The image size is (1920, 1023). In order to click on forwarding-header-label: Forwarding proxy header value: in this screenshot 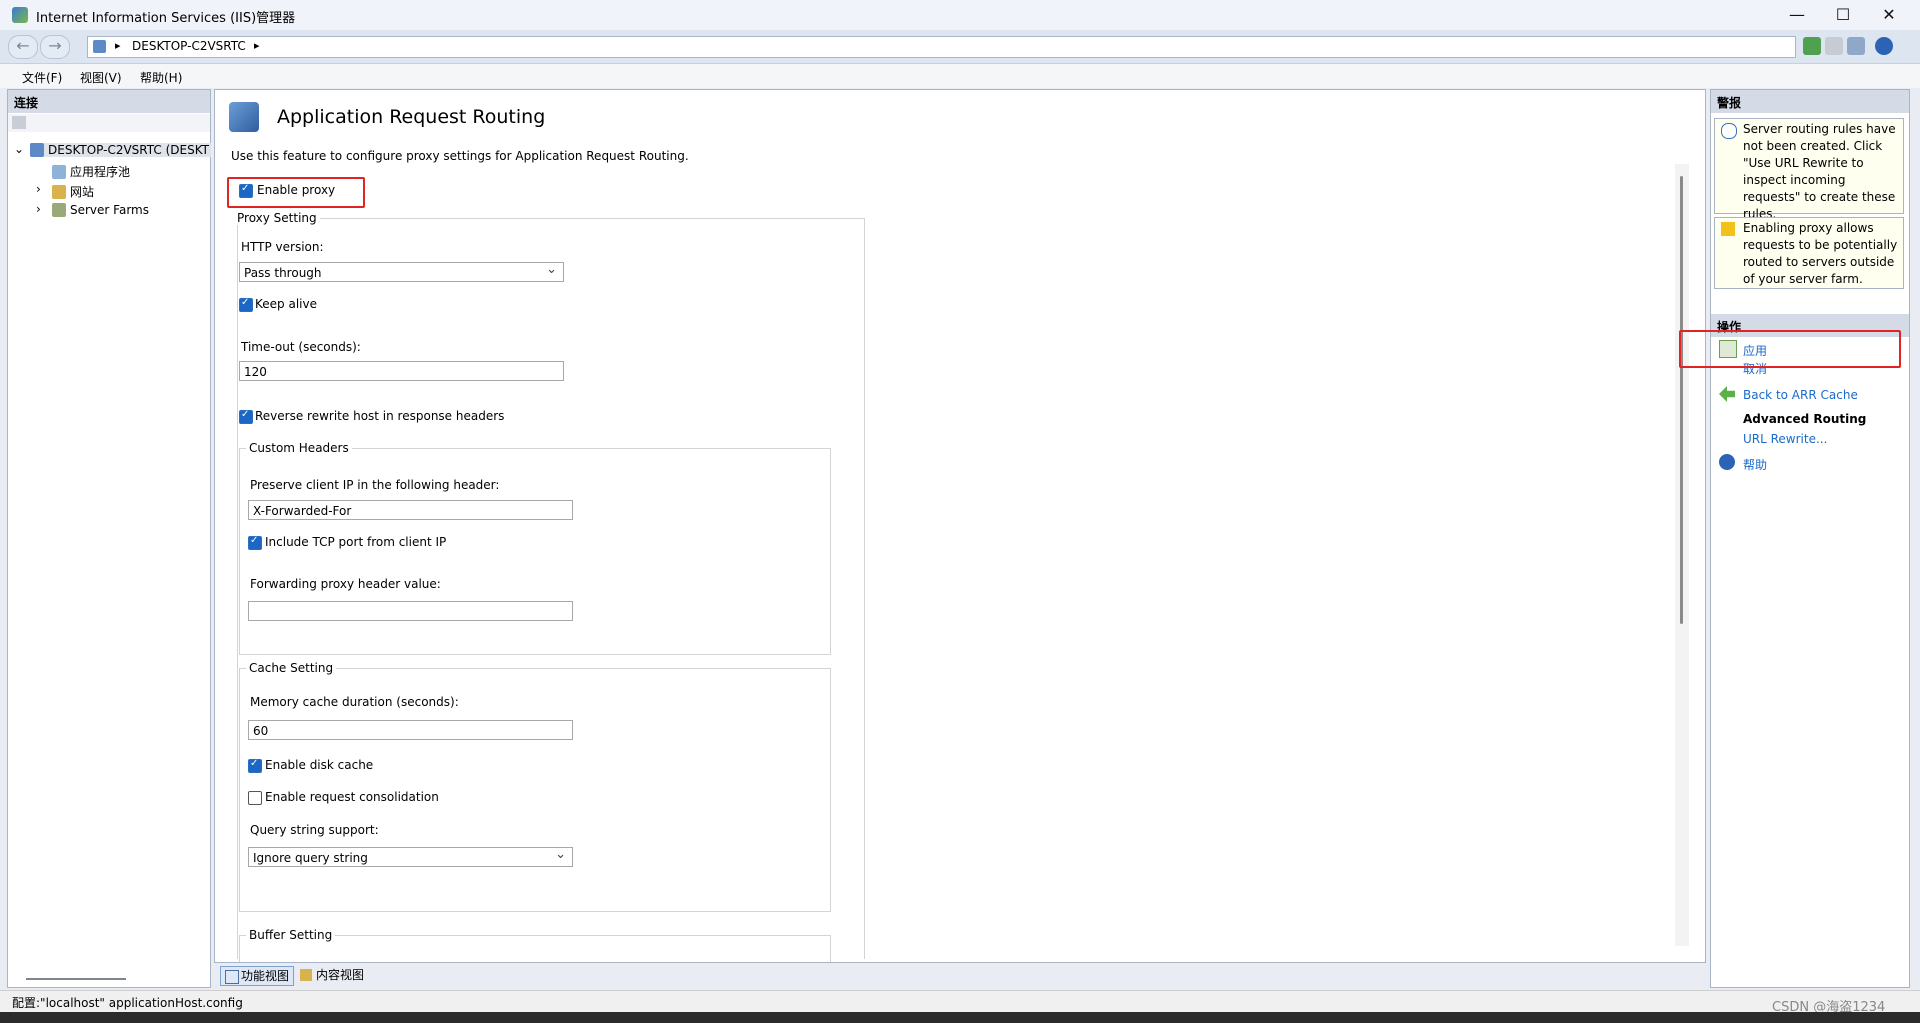, I will do `click(345, 584)`.